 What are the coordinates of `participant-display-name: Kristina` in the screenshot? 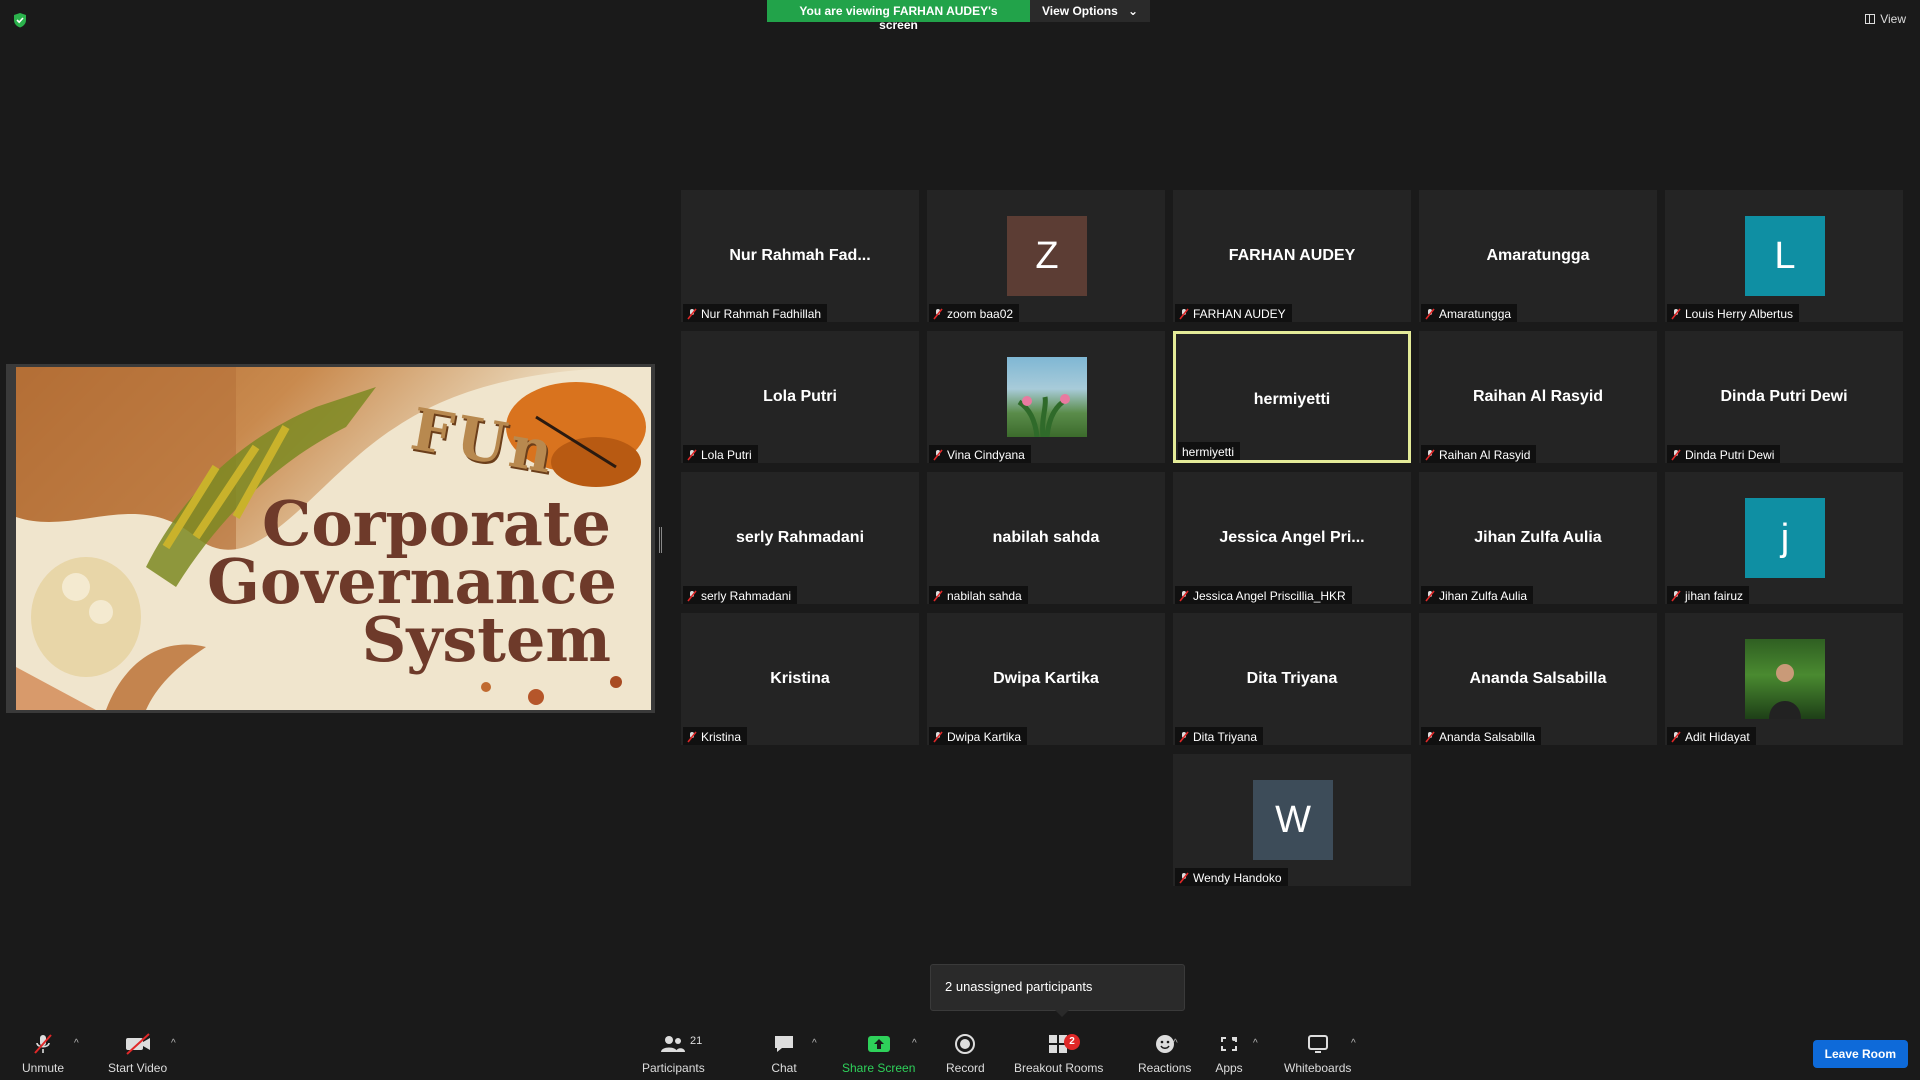 It's located at (800, 678).